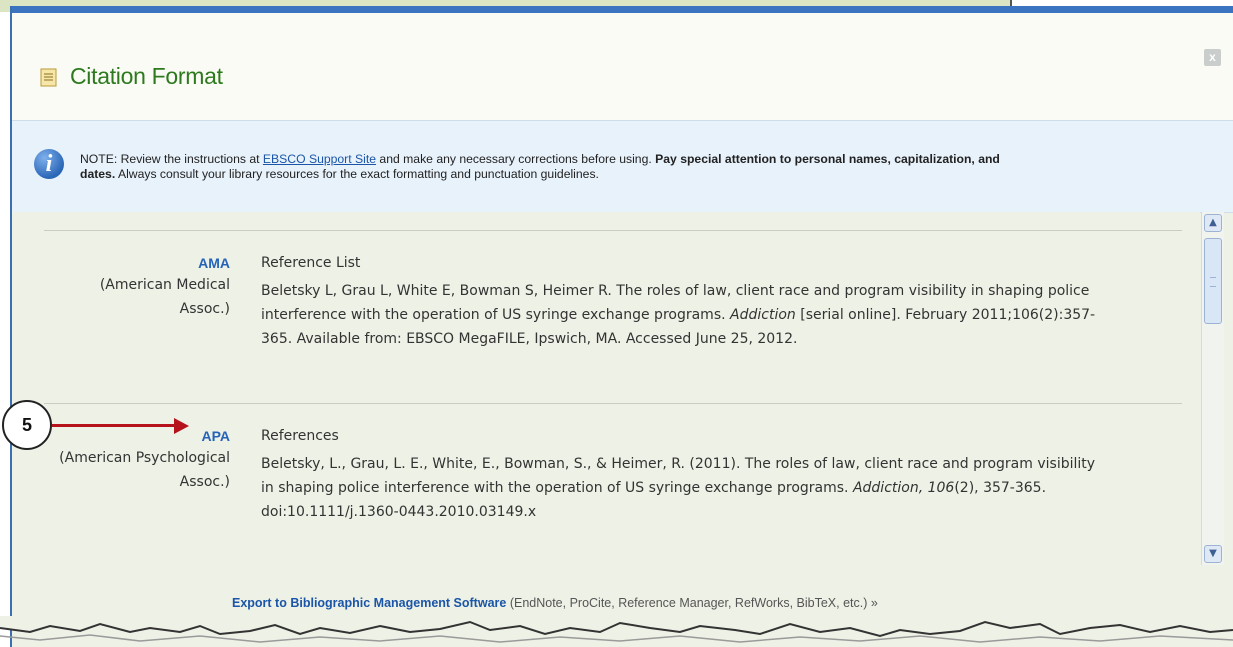  I want to click on callout-arrow-head-icon, so click(181, 426).